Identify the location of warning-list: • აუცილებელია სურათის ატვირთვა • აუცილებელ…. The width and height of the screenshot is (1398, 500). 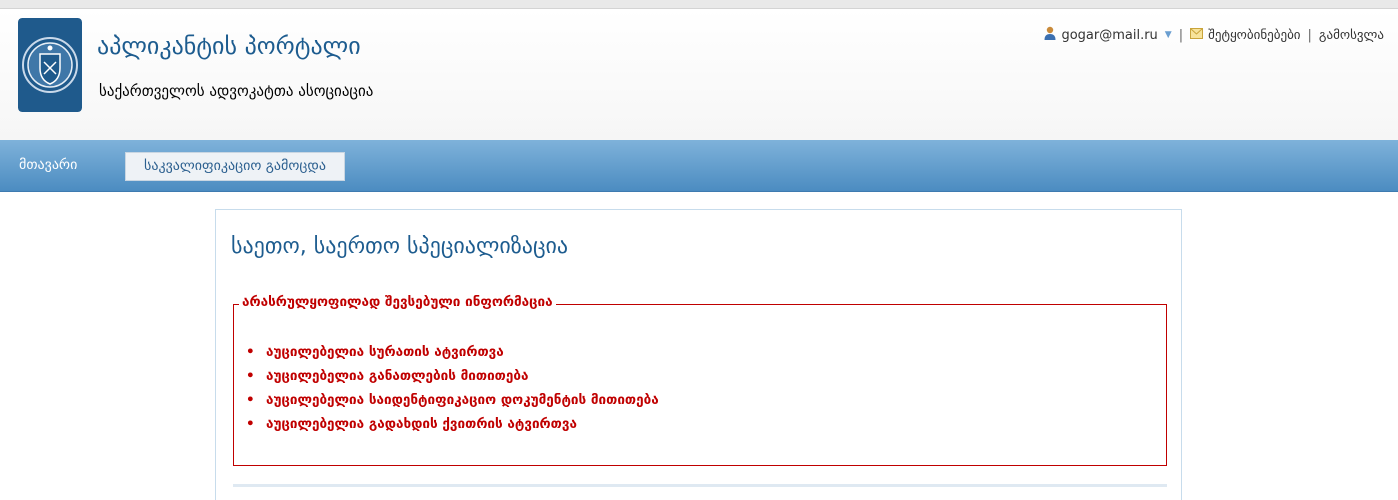
(452, 388).